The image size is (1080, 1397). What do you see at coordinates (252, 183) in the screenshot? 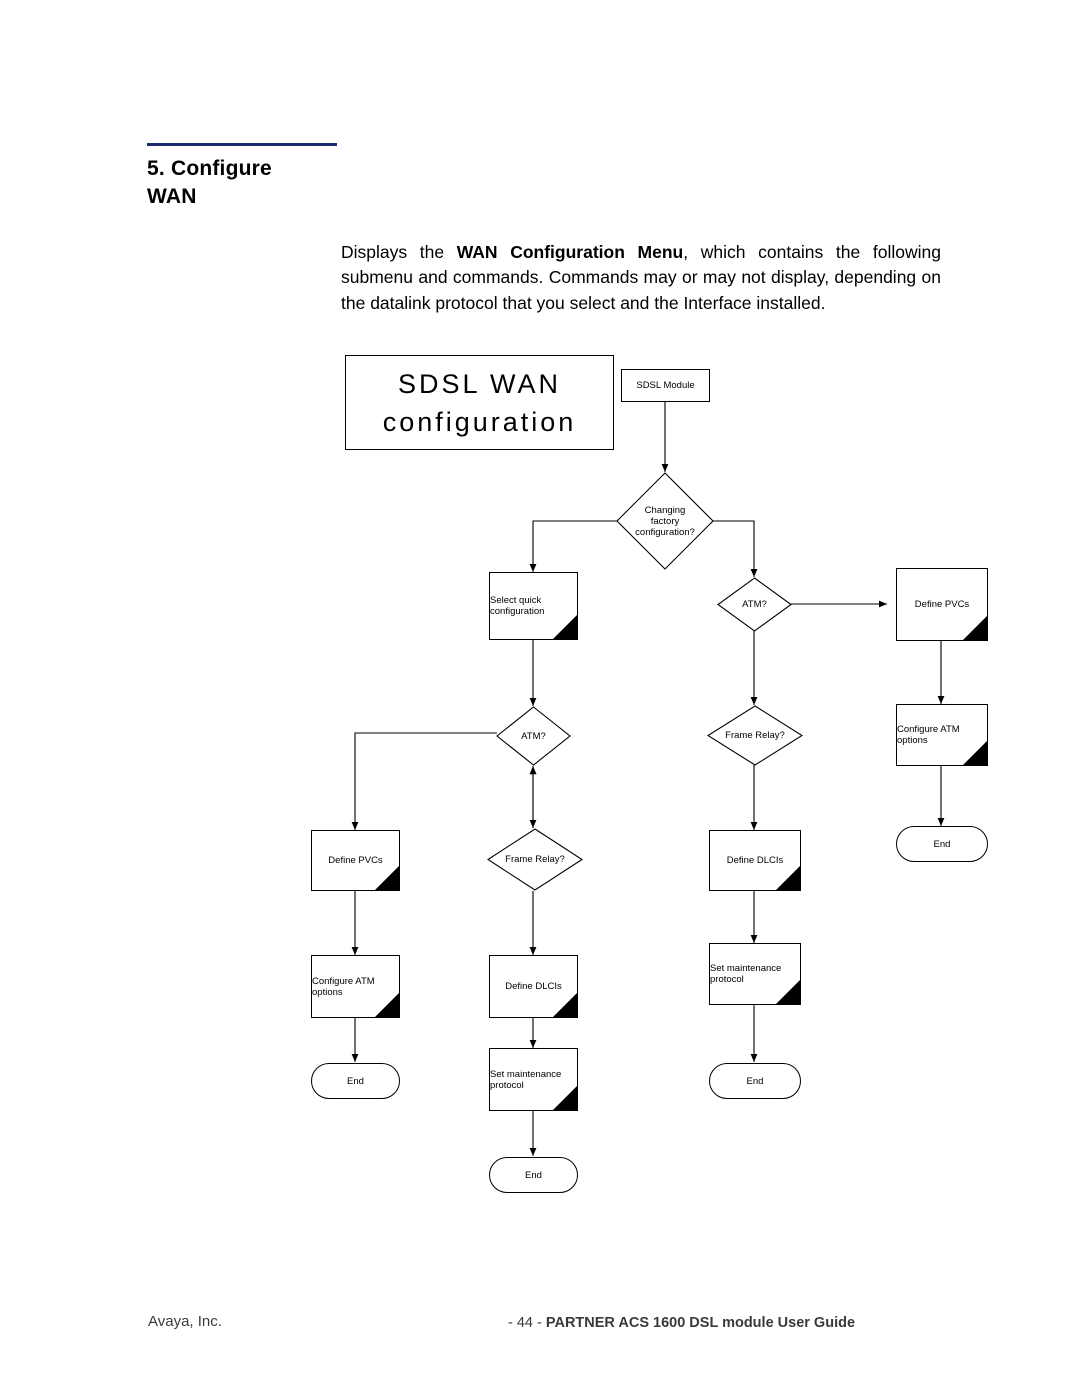
I see `page-title: 5. Configure WAN` at bounding box center [252, 183].